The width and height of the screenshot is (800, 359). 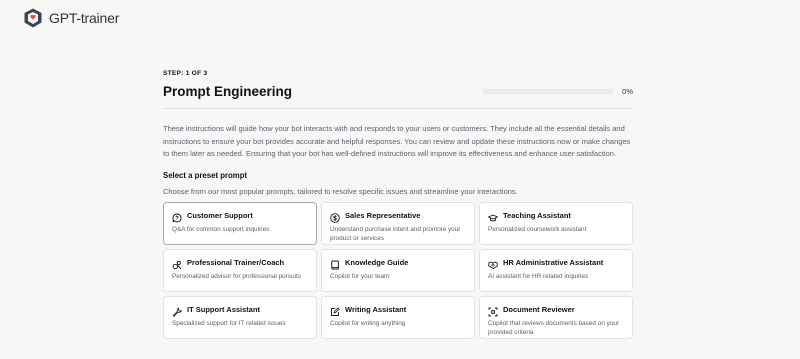 What do you see at coordinates (539, 309) in the screenshot?
I see `card-title: Document Reviewer` at bounding box center [539, 309].